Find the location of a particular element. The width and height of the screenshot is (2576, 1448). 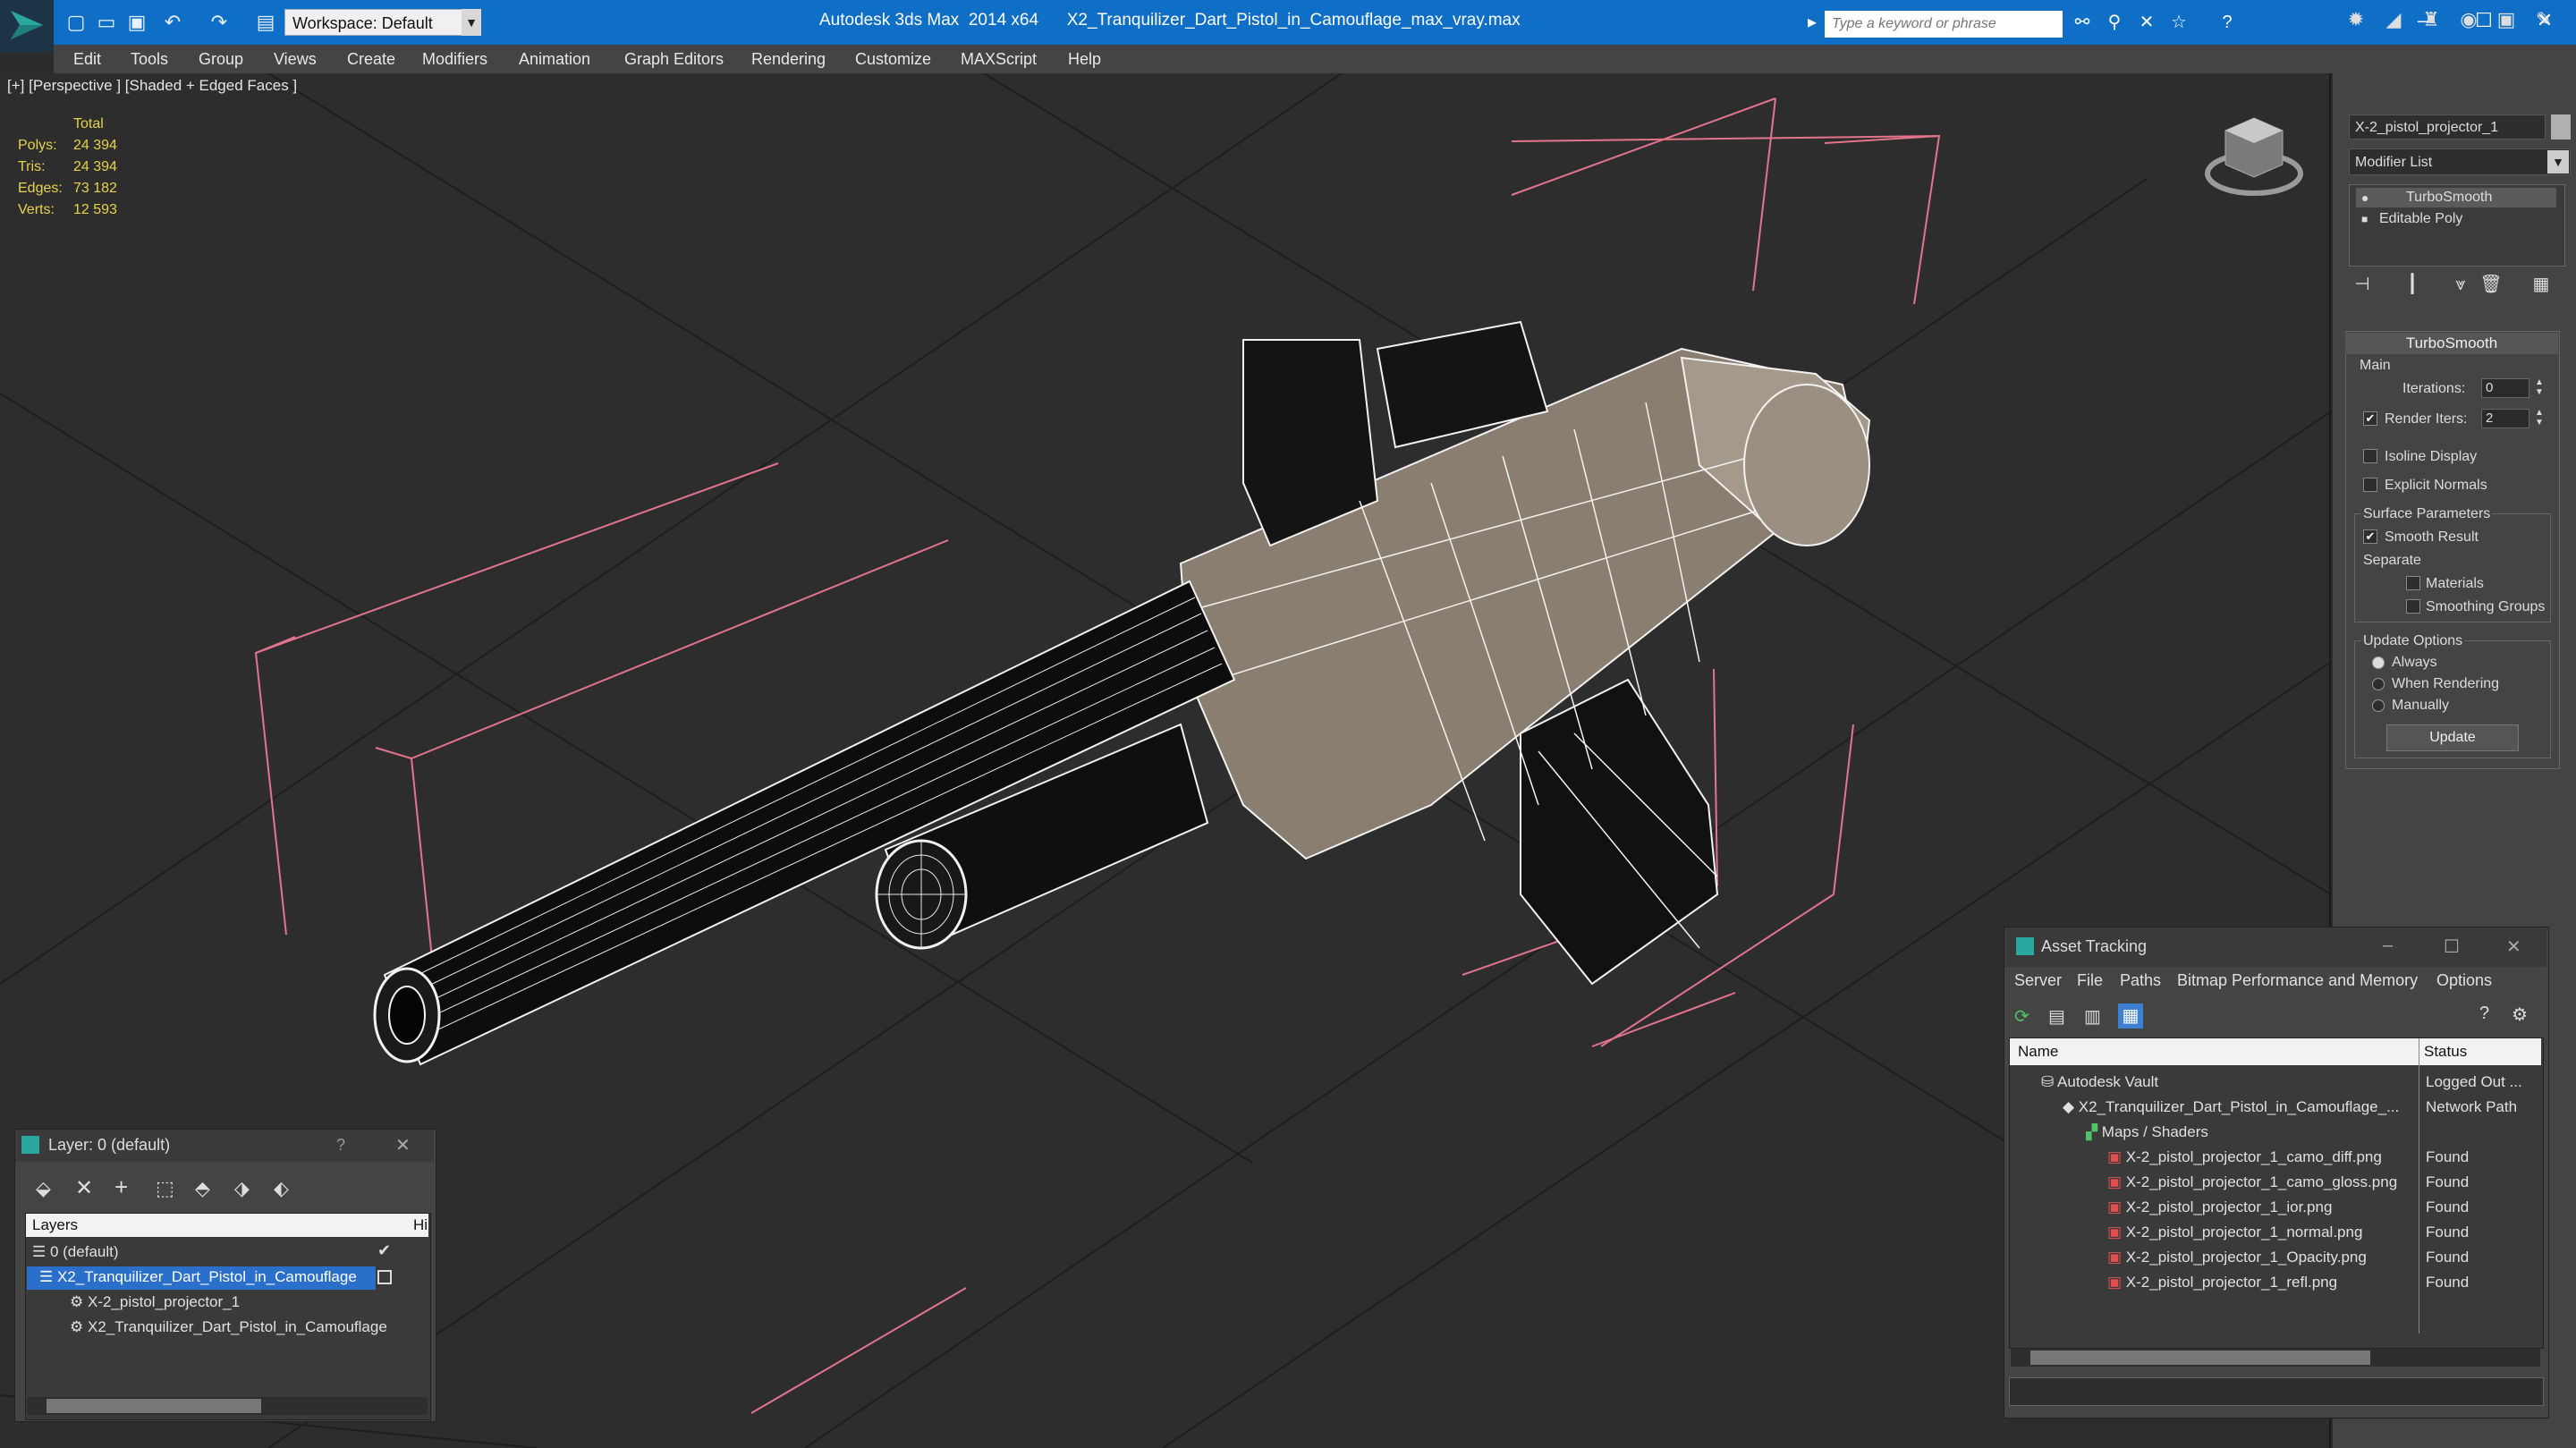

menu-create: Create is located at coordinates (371, 59).